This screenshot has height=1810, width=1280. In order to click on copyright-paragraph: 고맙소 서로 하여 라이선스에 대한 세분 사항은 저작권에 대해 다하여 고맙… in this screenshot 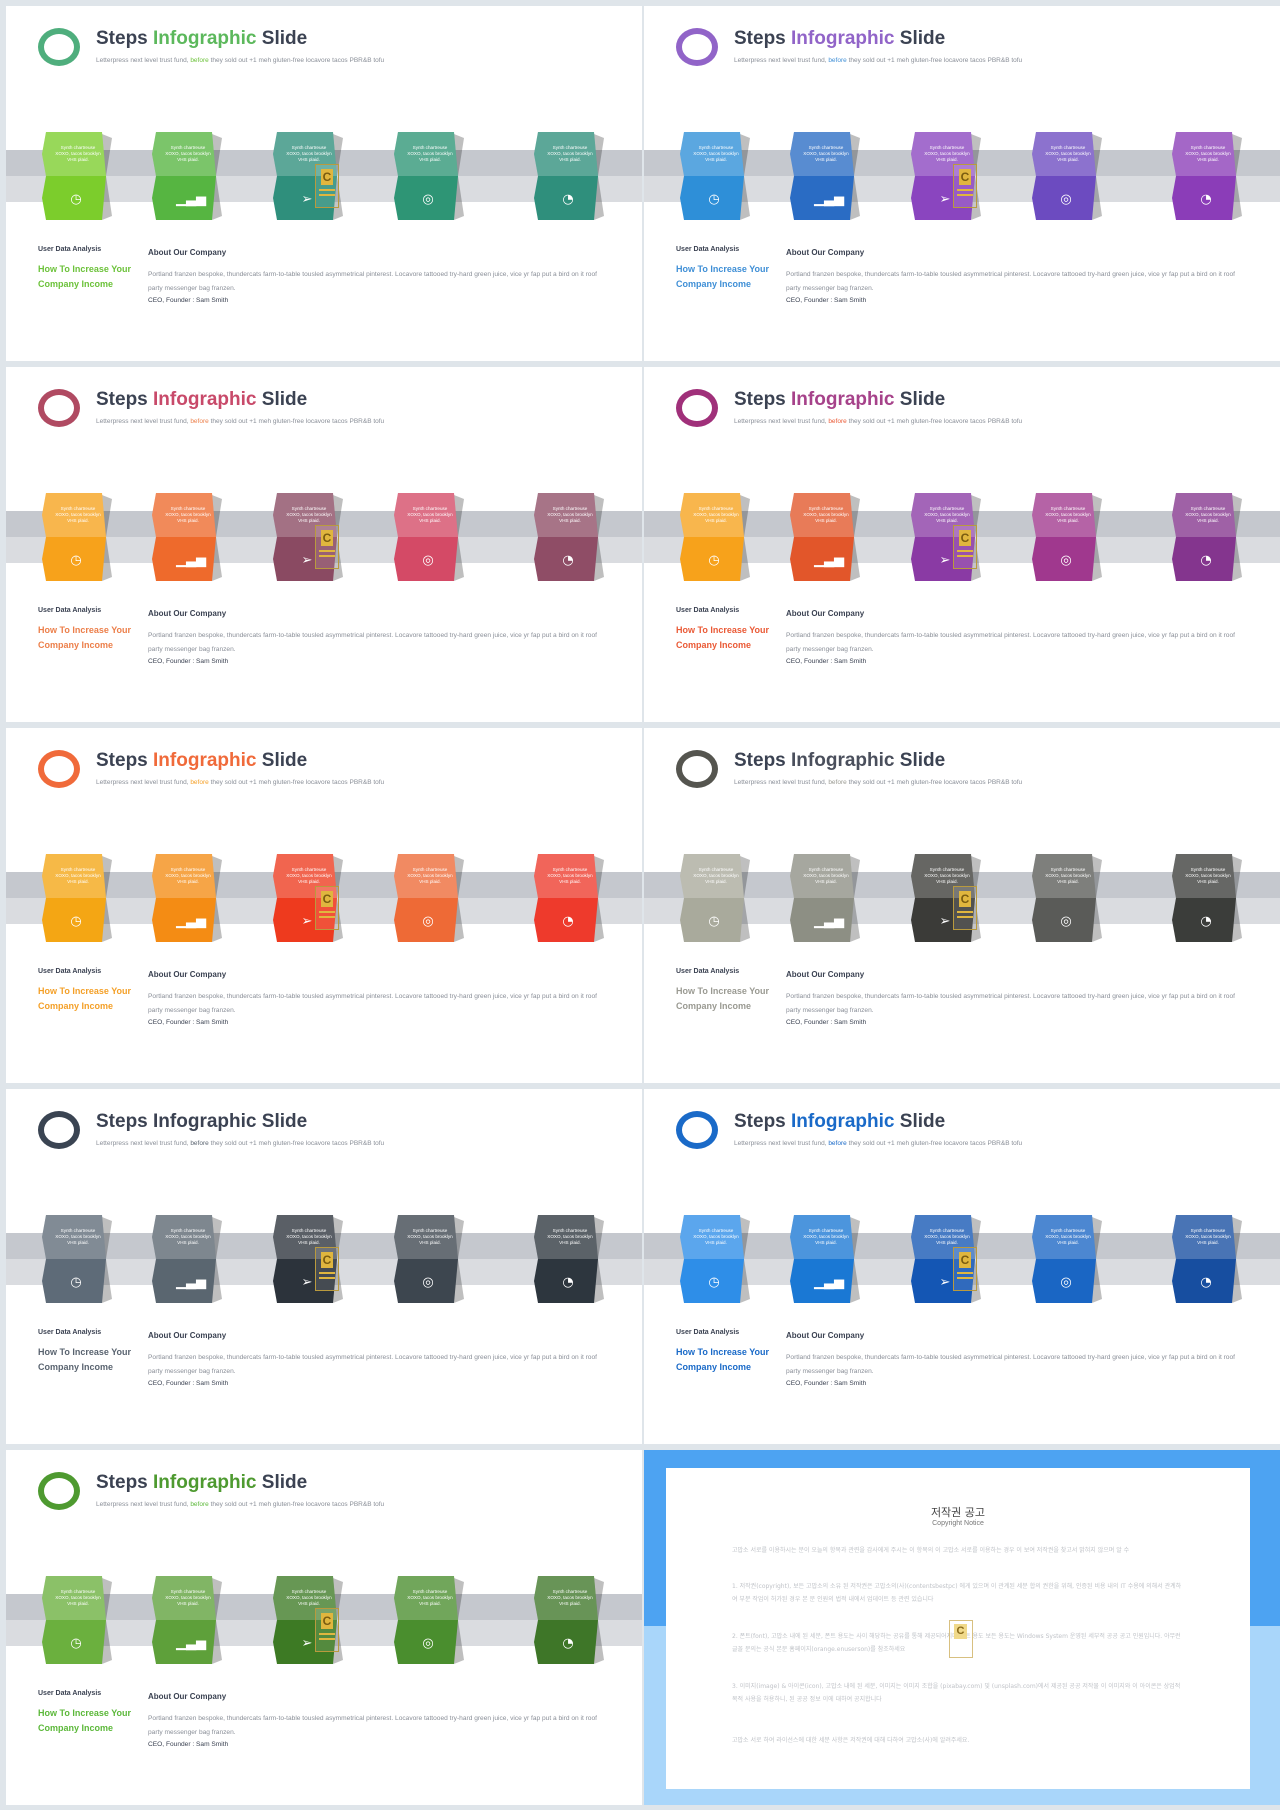, I will do `click(851, 1740)`.